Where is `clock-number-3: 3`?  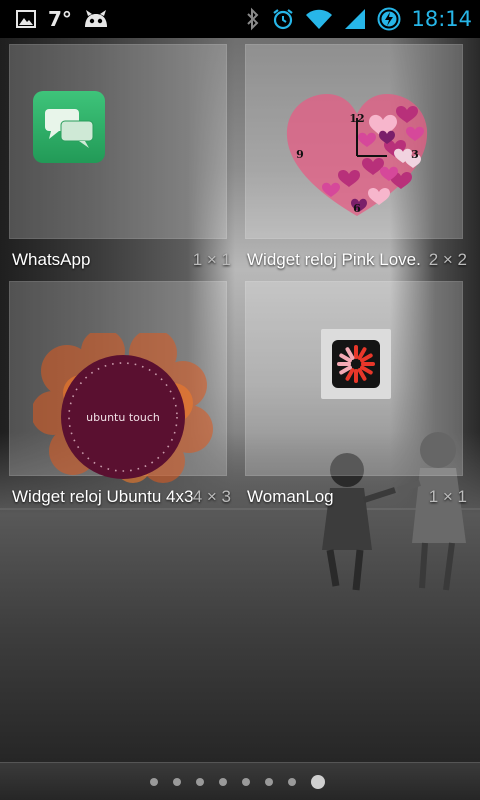 clock-number-3: 3 is located at coordinates (415, 154).